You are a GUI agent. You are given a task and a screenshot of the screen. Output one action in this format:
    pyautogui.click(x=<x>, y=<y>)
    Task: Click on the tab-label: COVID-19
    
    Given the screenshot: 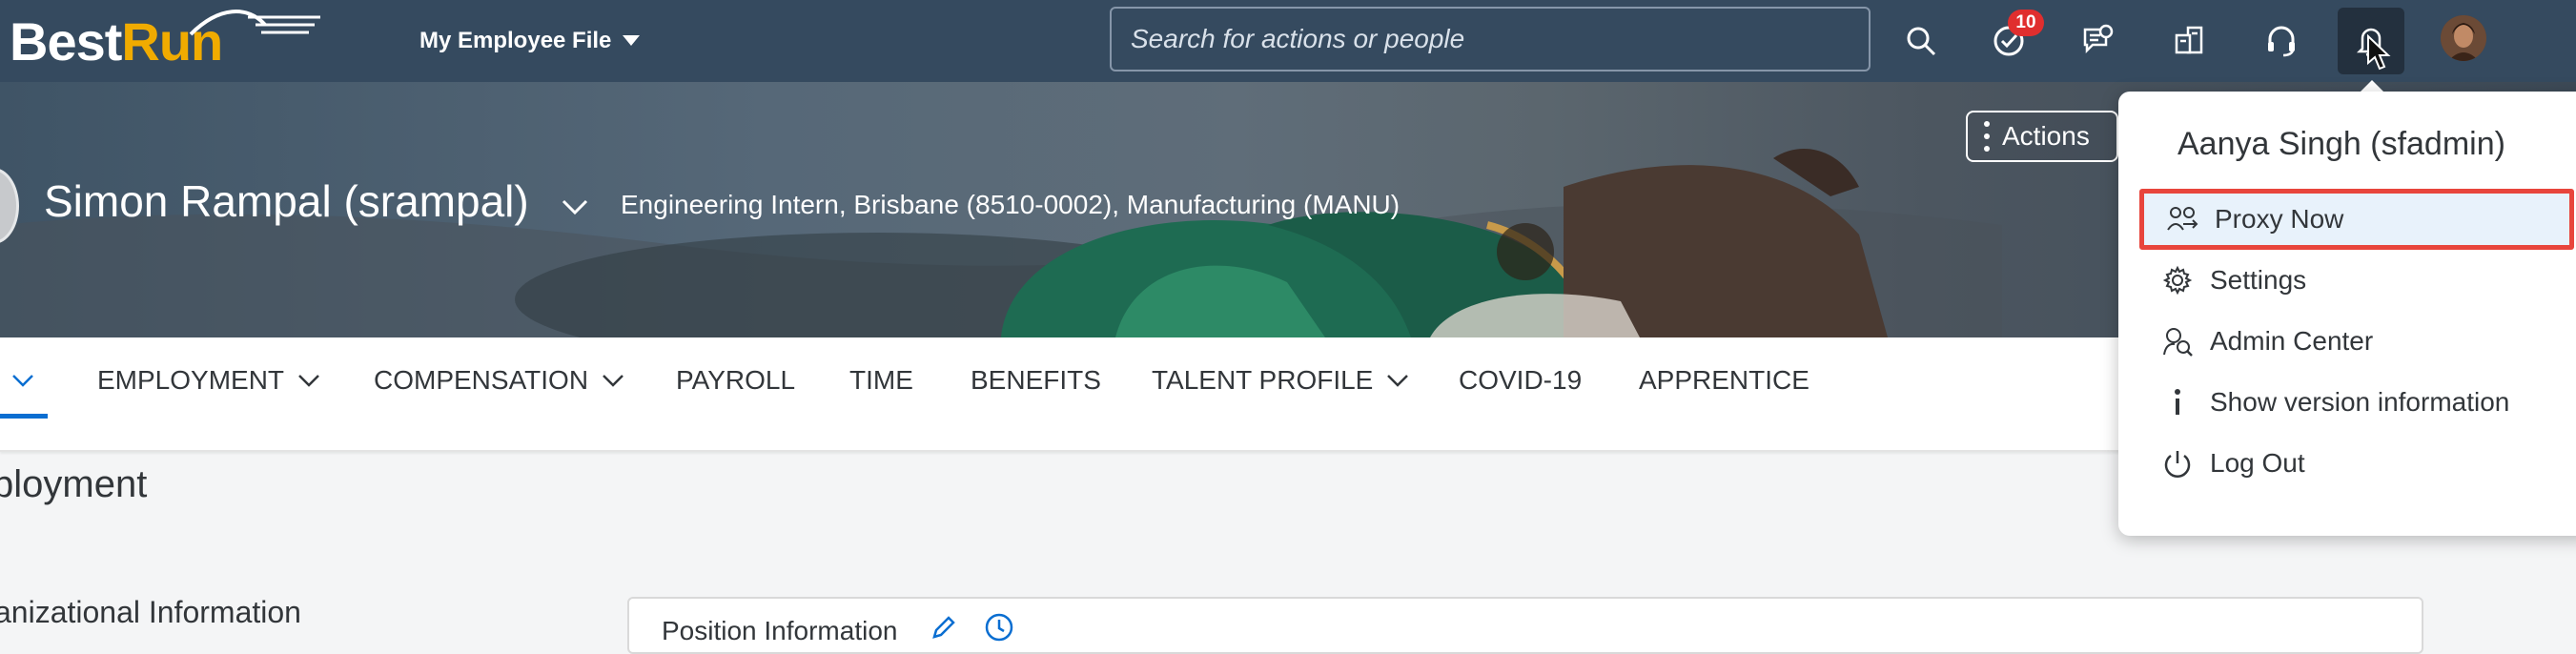 What is the action you would take?
    pyautogui.click(x=1521, y=380)
    